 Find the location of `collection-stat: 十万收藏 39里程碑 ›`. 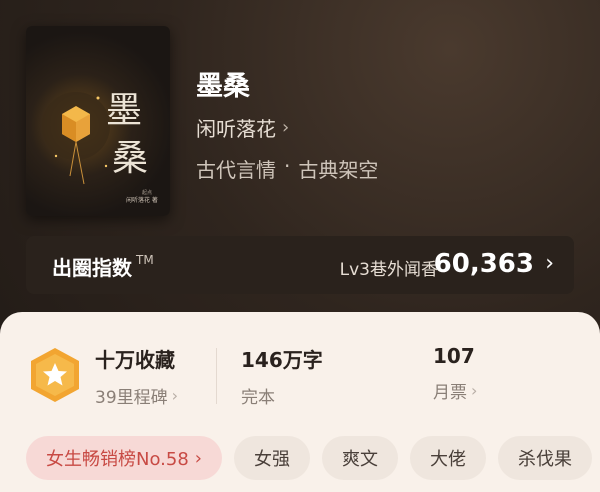

collection-stat: 十万收藏 39里程碑 › is located at coordinates (136, 376).